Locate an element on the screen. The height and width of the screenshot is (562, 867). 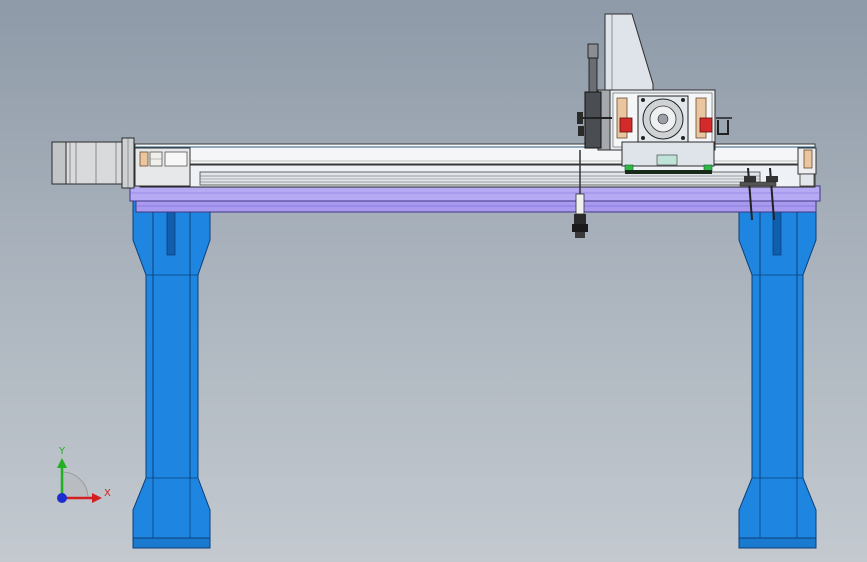
left-column is located at coordinates (171, 371).